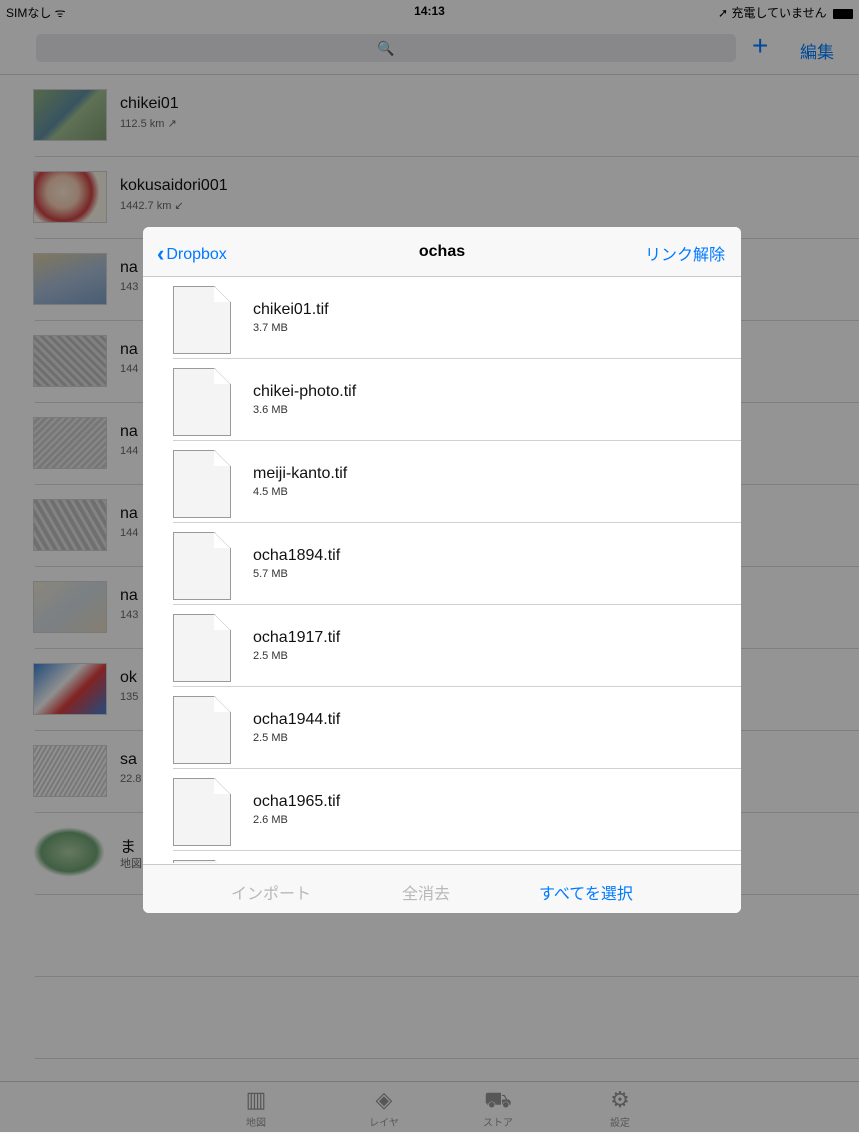 The width and height of the screenshot is (859, 1133). I want to click on file-list-item: chikei01.tif 3.7 MB, so click(442, 318).